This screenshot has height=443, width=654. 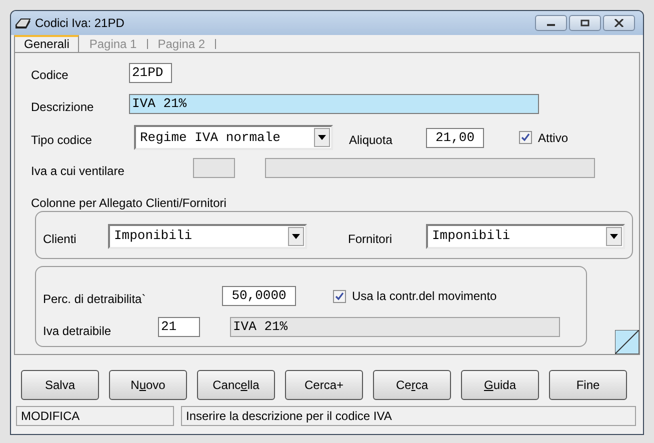 What do you see at coordinates (95, 416) in the screenshot?
I see `status-mode: MODIFICA` at bounding box center [95, 416].